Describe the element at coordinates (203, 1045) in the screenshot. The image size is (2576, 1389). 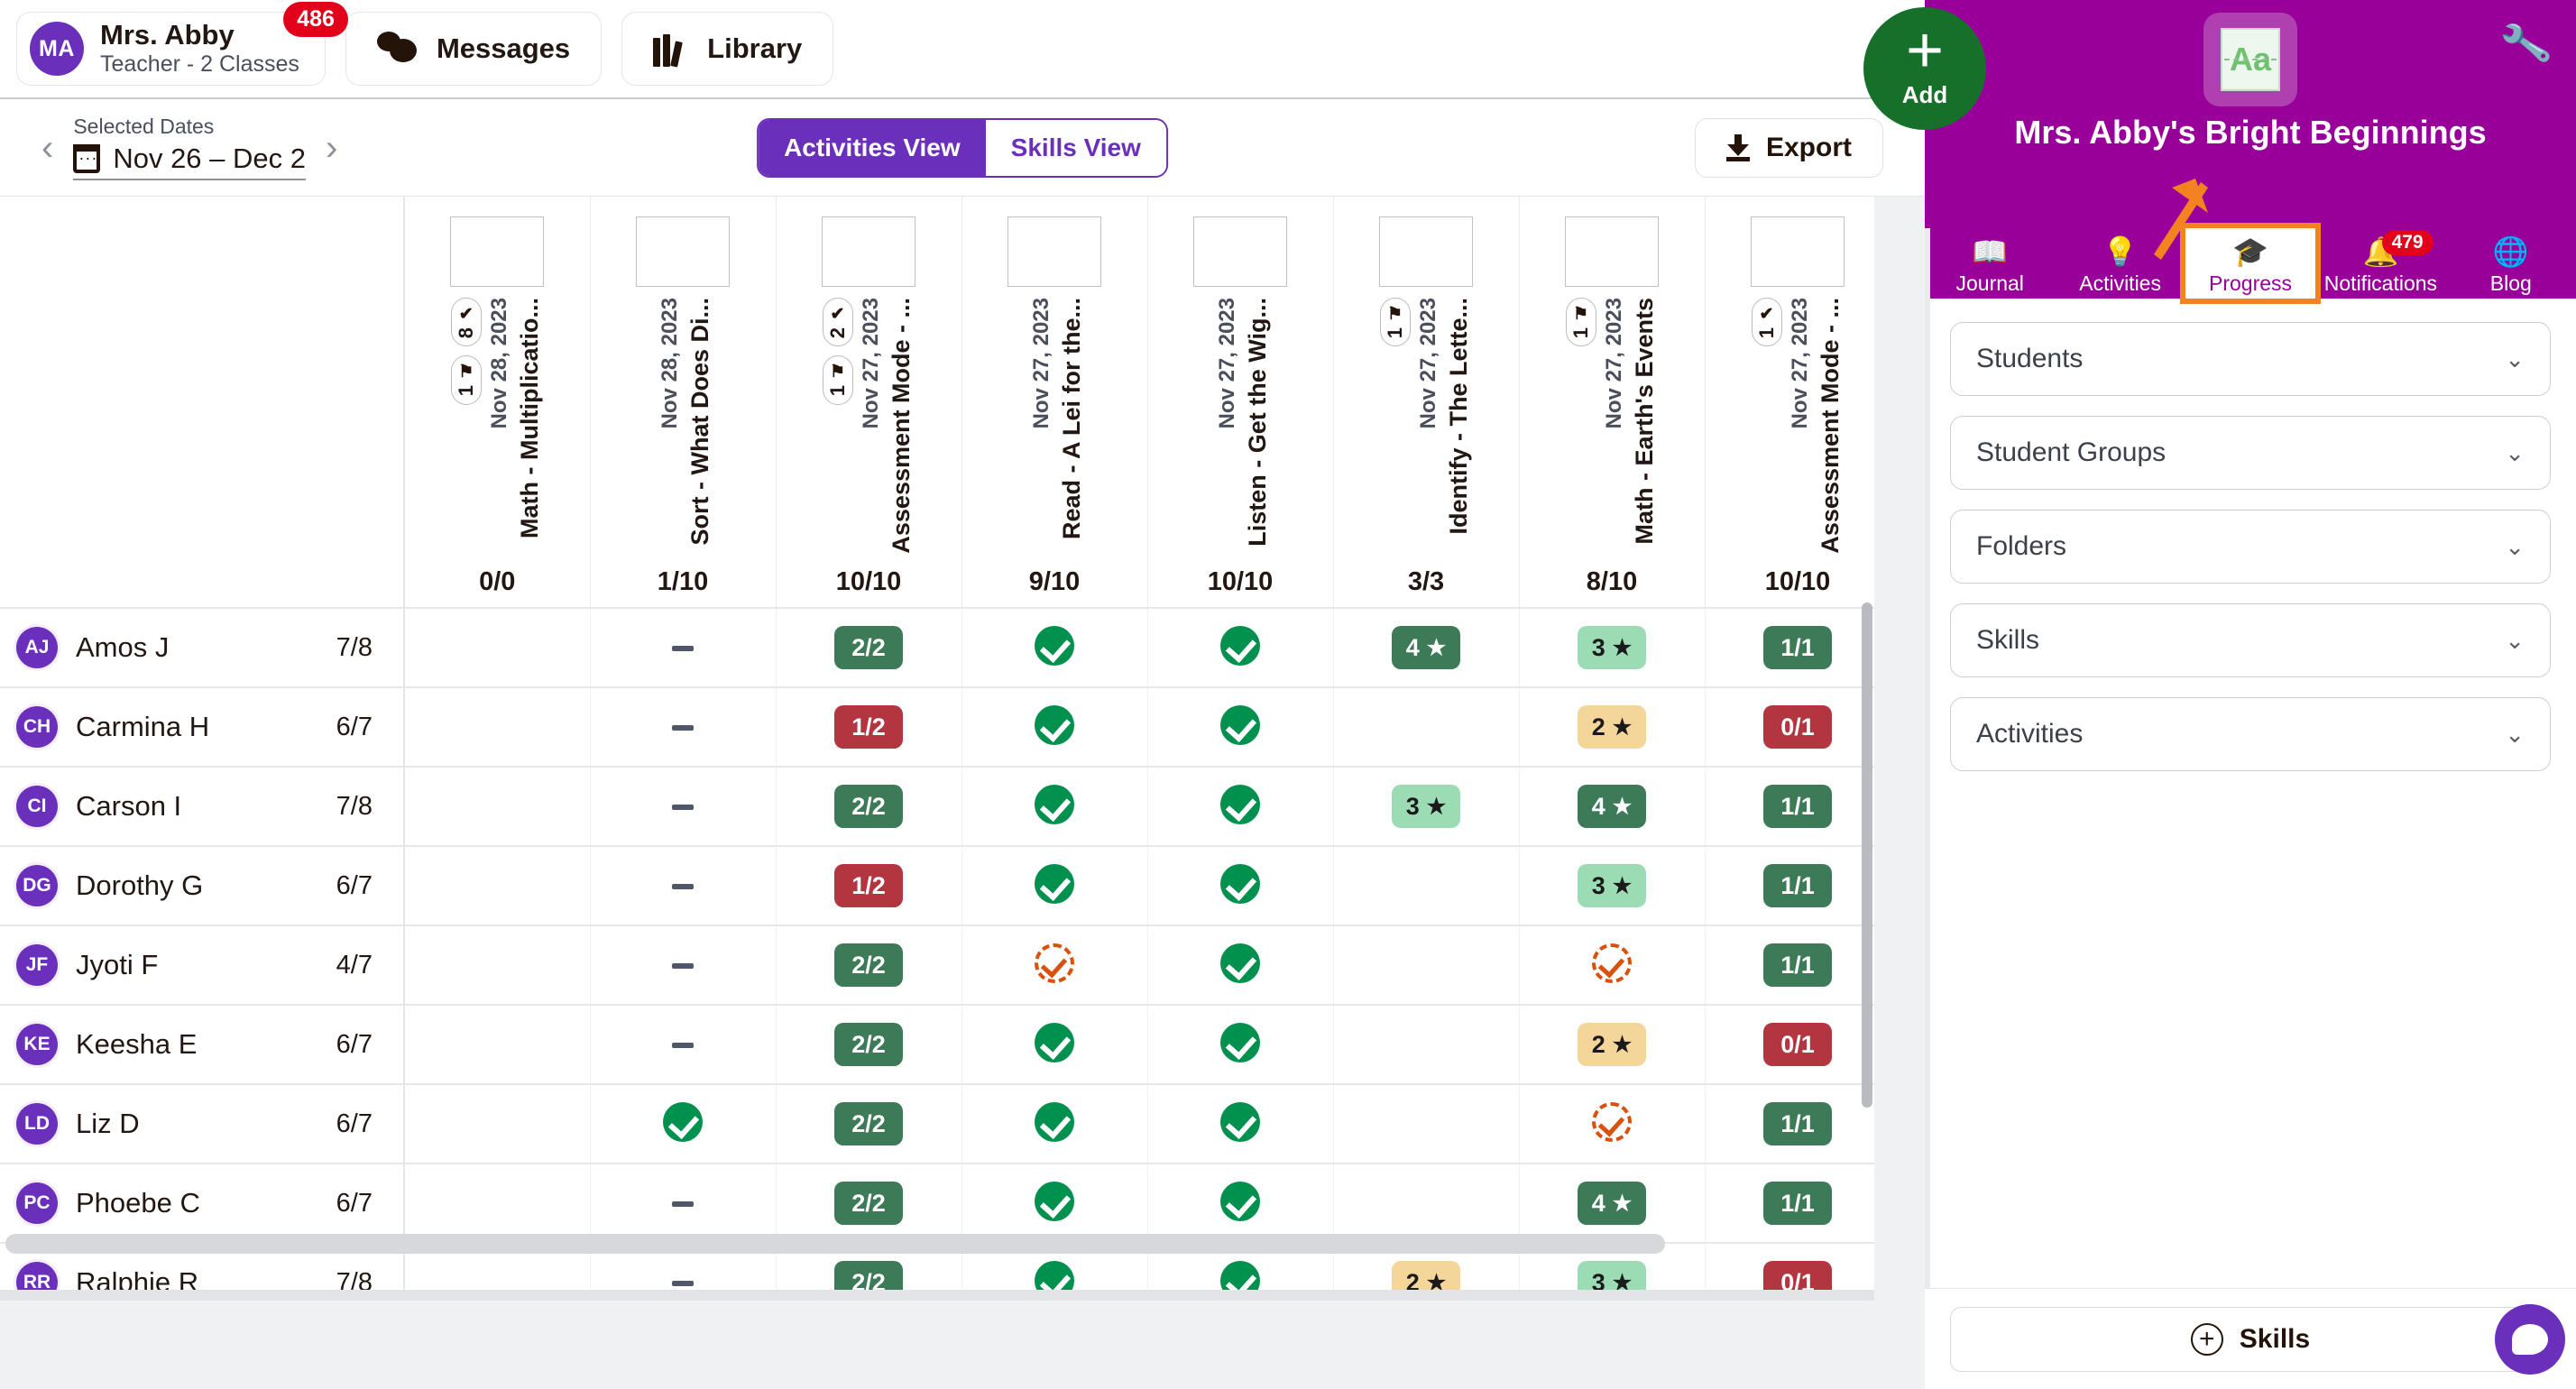
I see `student-cell: KE Keesha E 6/7` at that location.